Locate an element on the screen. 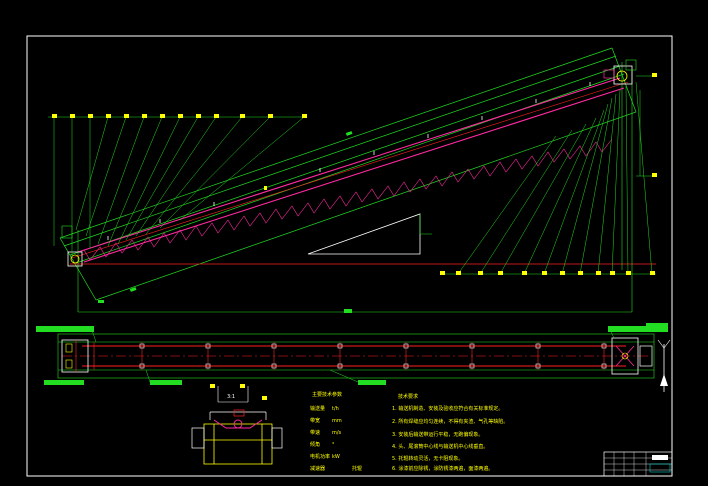 This screenshot has width=708, height=486. tech-item: 2. 所有焊缝应均匀连续，不得有夹渣、气孔等缺陷。 is located at coordinates (450, 421).